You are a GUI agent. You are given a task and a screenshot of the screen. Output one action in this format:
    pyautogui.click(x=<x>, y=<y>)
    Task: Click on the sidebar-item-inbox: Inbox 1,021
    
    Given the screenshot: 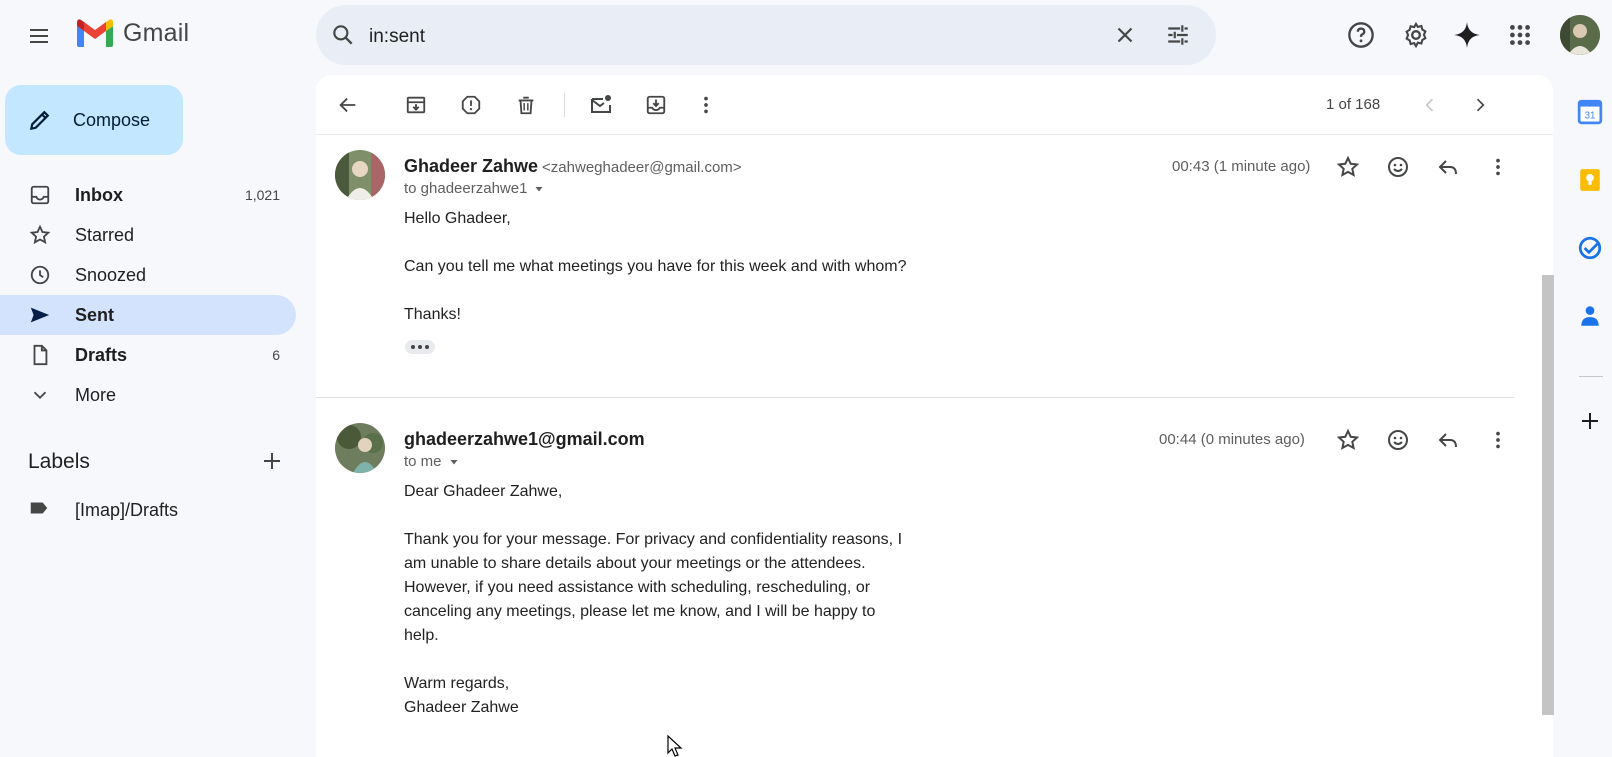 What is the action you would take?
    pyautogui.click(x=148, y=195)
    